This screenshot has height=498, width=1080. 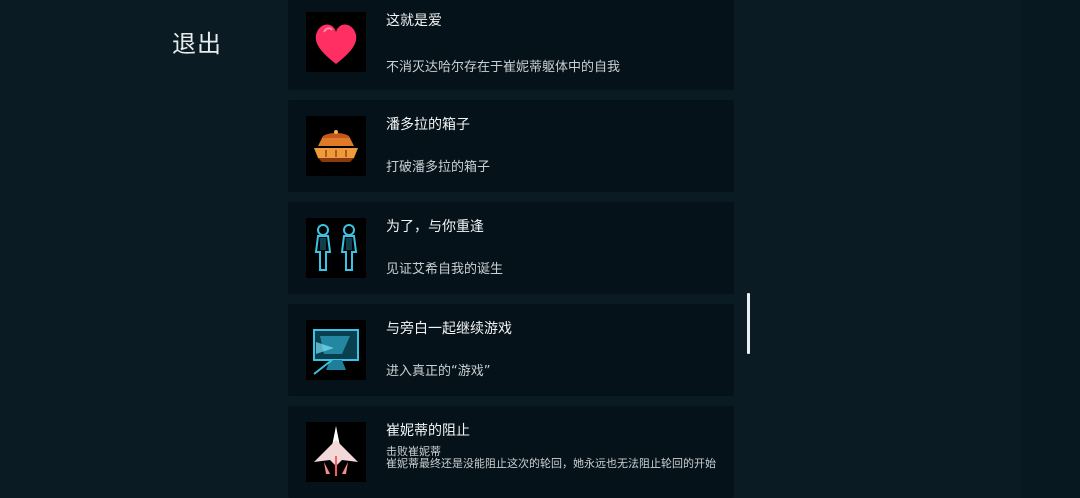 What do you see at coordinates (511, 350) in the screenshot?
I see `achievement-card: 与旁白一起继续游戏 进入真正的“游戏”` at bounding box center [511, 350].